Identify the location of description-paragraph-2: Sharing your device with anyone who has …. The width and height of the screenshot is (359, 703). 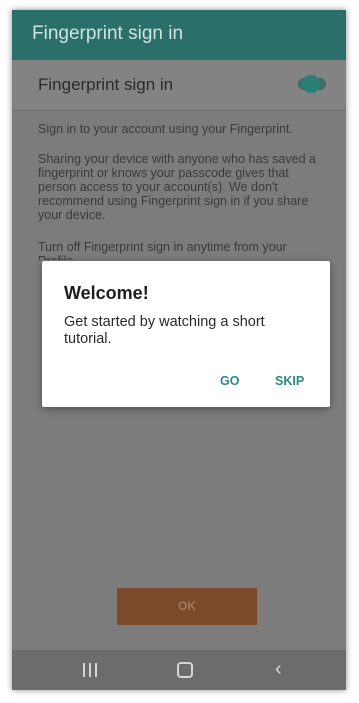
(177, 187).